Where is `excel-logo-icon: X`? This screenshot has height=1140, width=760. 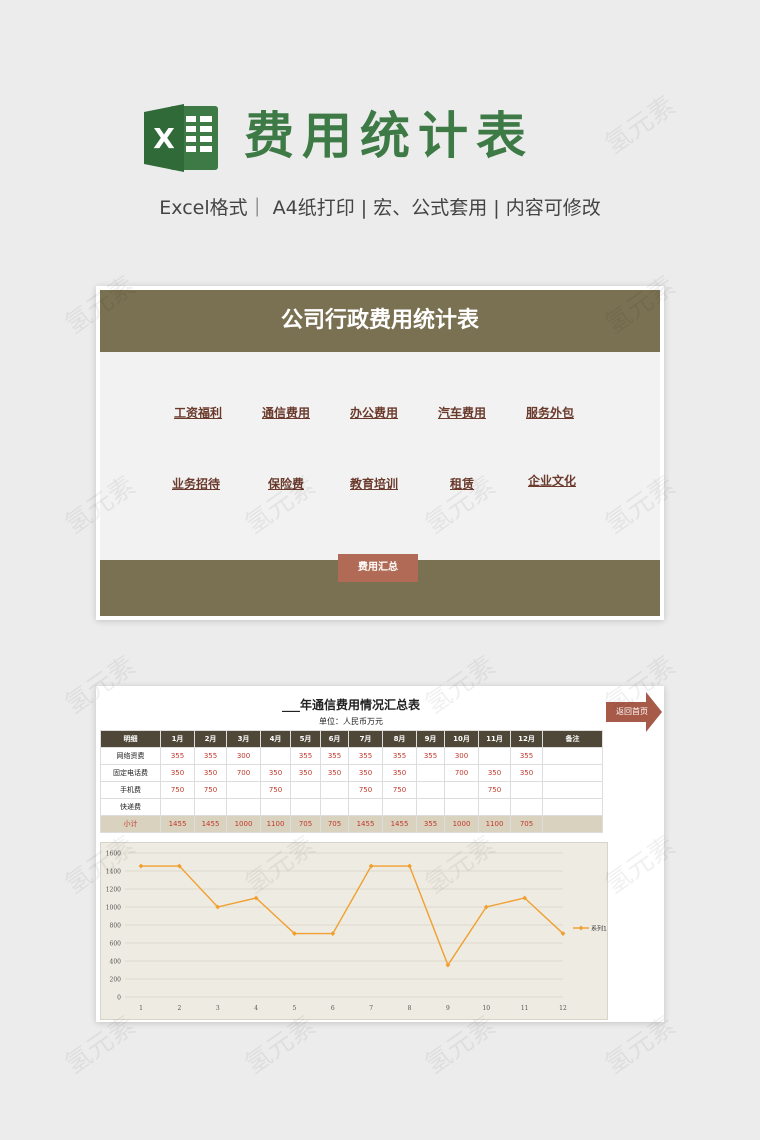
excel-logo-icon: X is located at coordinates (181, 138).